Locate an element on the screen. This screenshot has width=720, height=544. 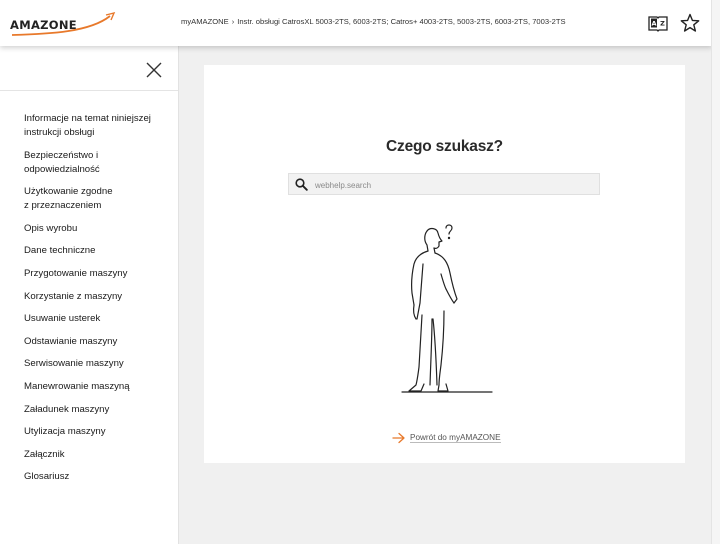
sidebar-item: Użytkowanie zgodne z przeznaczeniem is located at coordinates (99, 199).